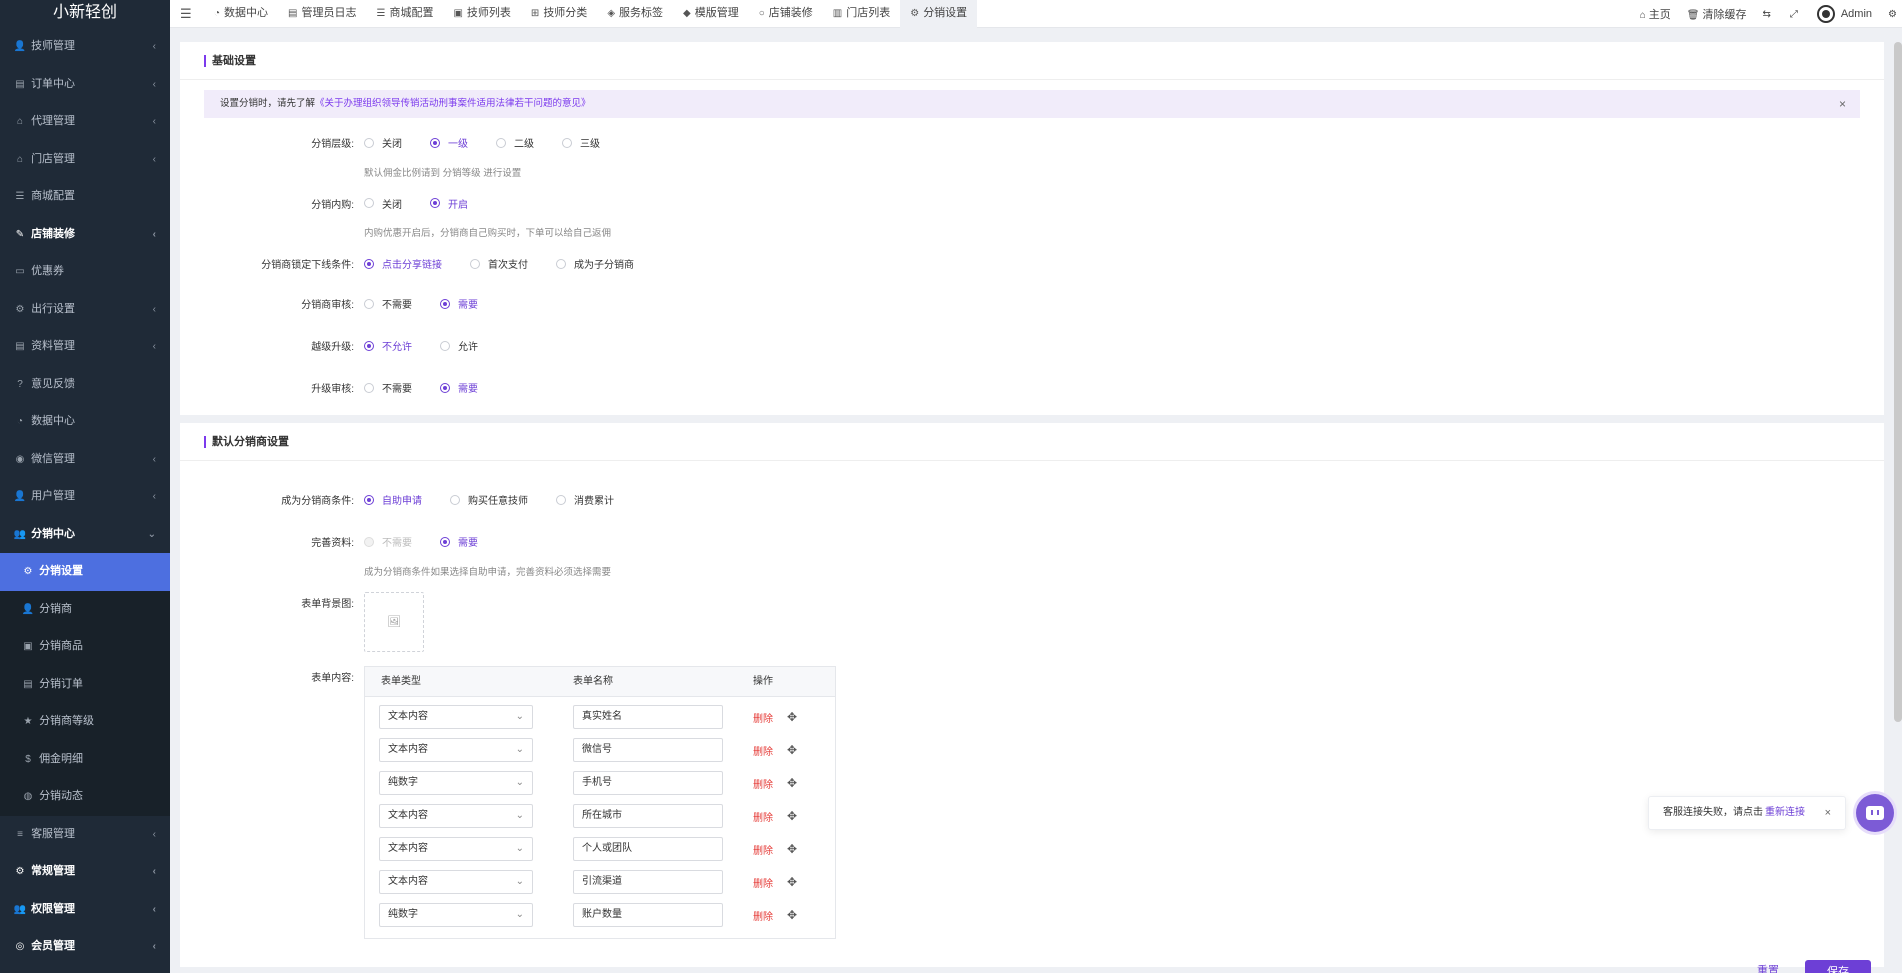 The height and width of the screenshot is (973, 1902). What do you see at coordinates (459, 345) in the screenshot?
I see `radio-option: 允许` at bounding box center [459, 345].